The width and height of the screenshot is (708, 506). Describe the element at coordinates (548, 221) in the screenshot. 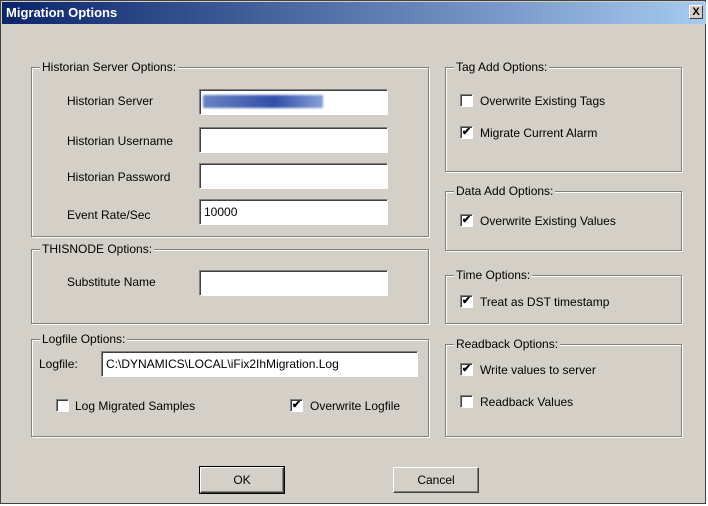

I see `overwrite-existing-values-label: Overwrite Existing Values` at that location.